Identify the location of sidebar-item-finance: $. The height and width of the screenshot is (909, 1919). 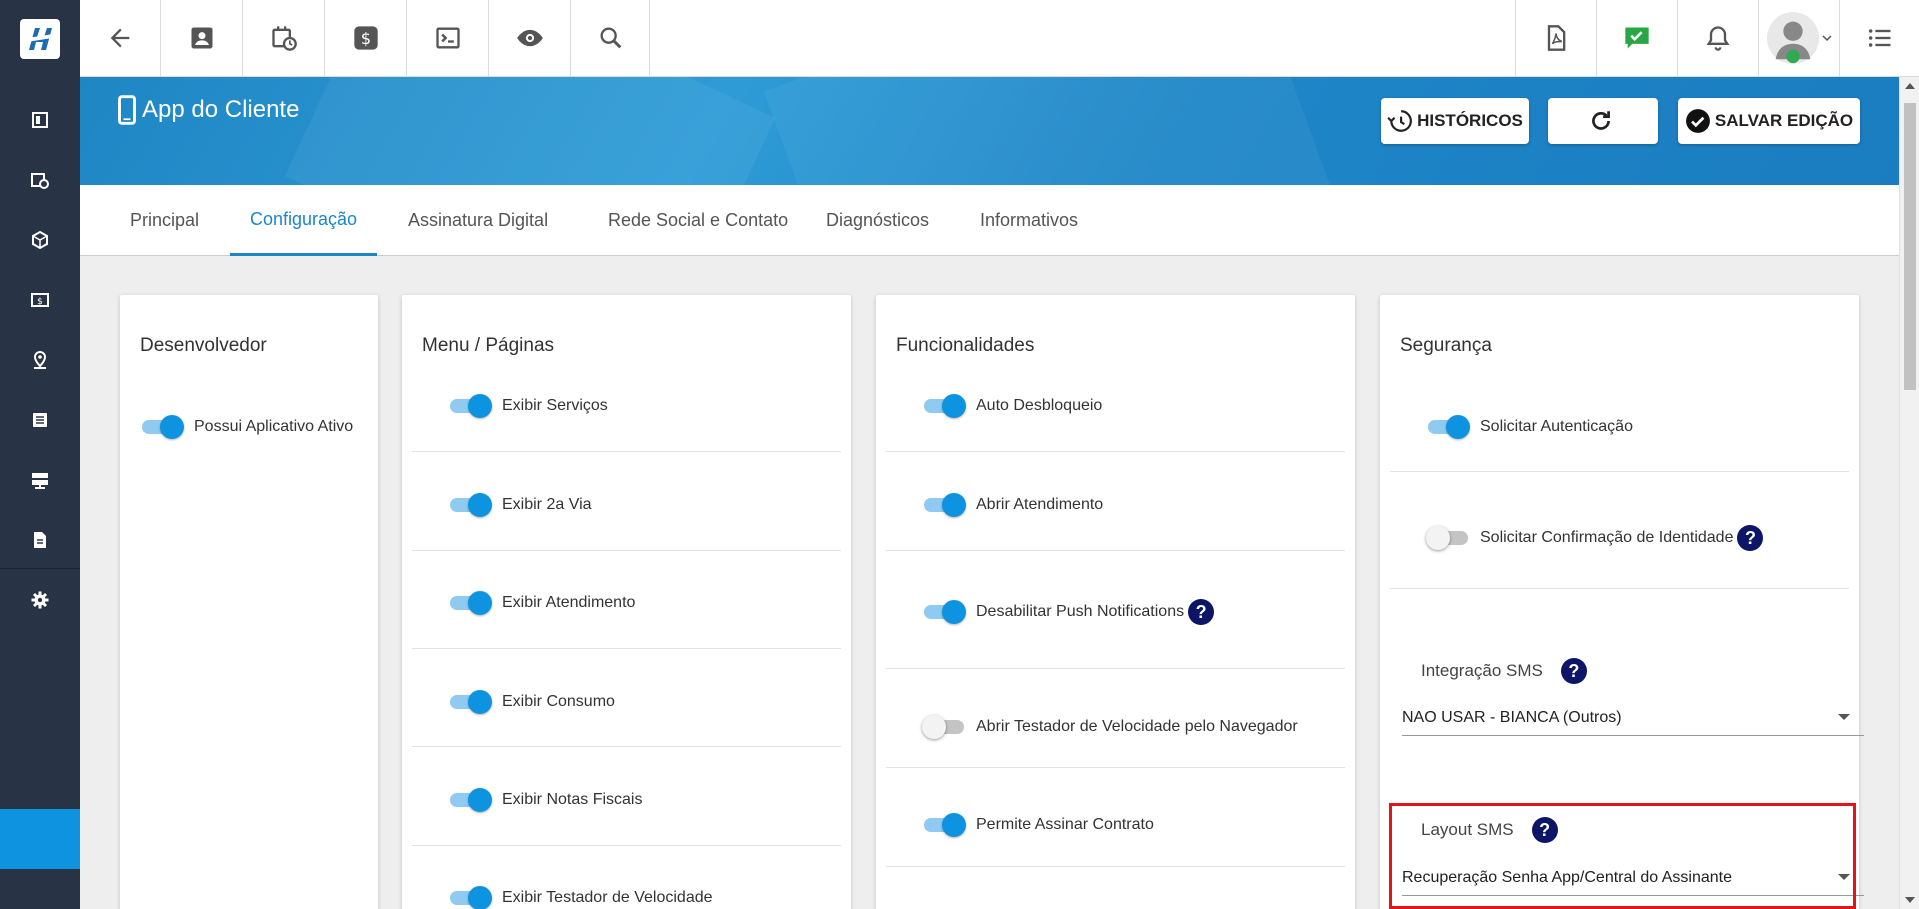
(40, 300).